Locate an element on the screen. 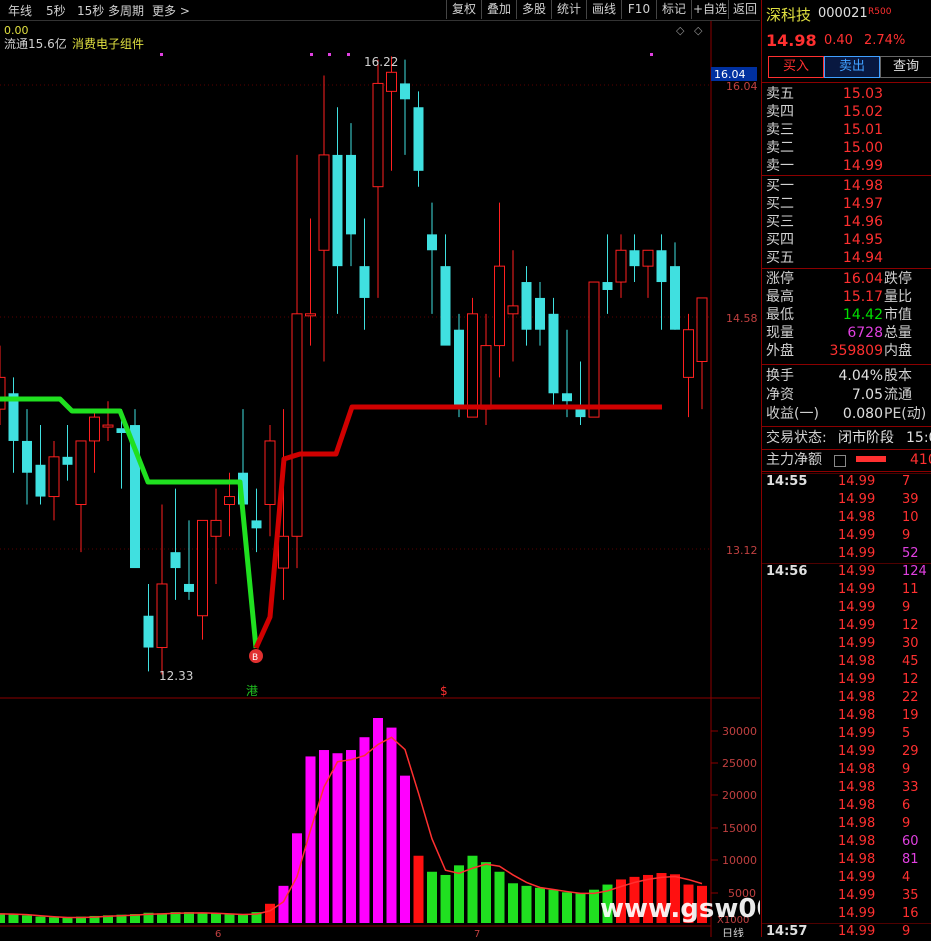 This screenshot has height=941, width=931. period-year: 年线 is located at coordinates (20, 10).